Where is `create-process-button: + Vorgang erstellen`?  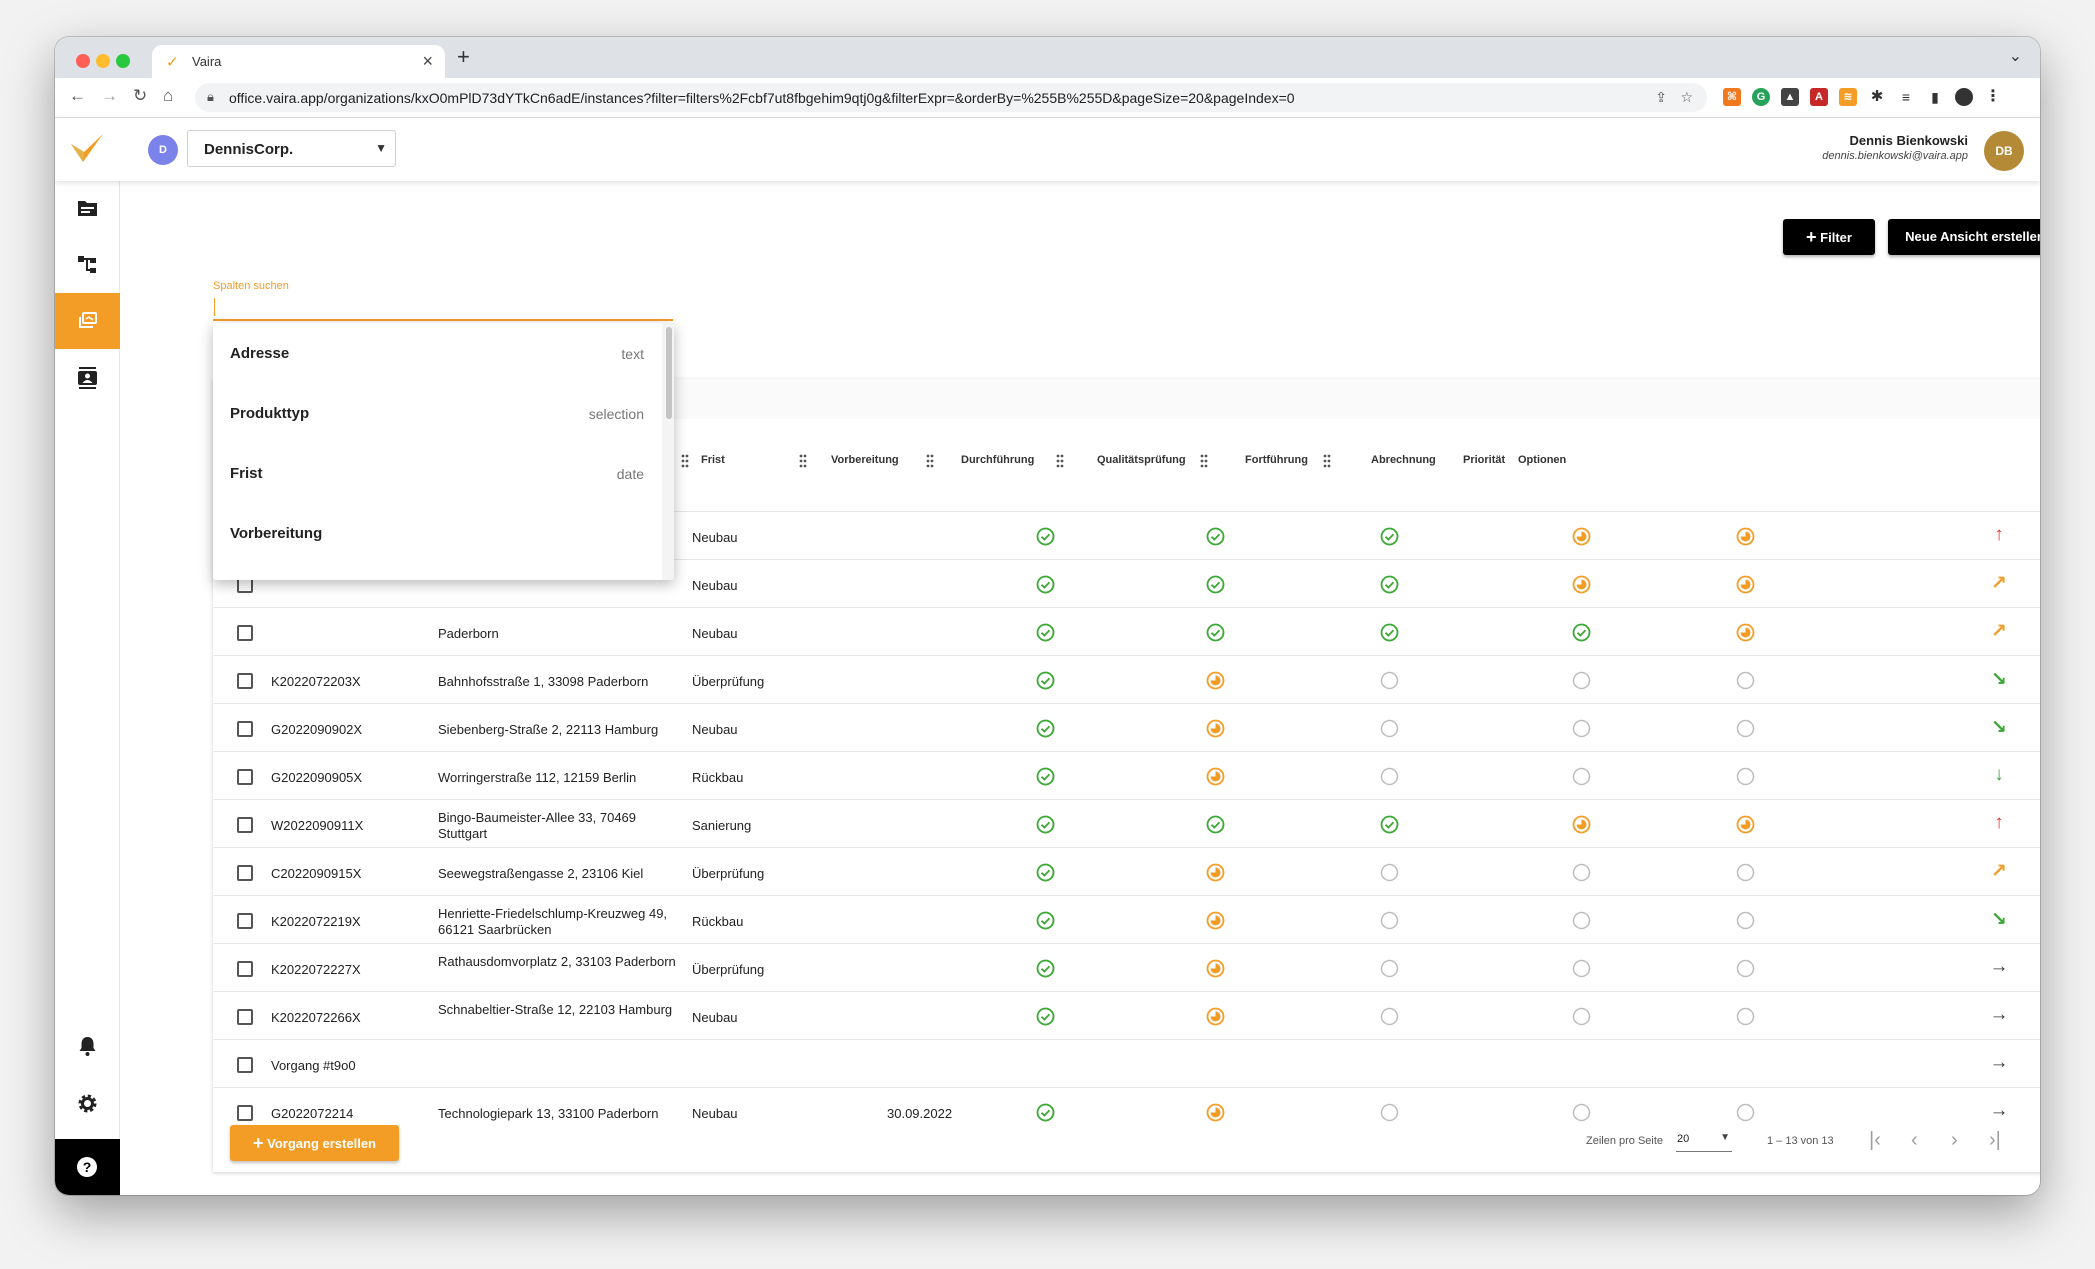
create-process-button: + Vorgang erstellen is located at coordinates (314, 1143).